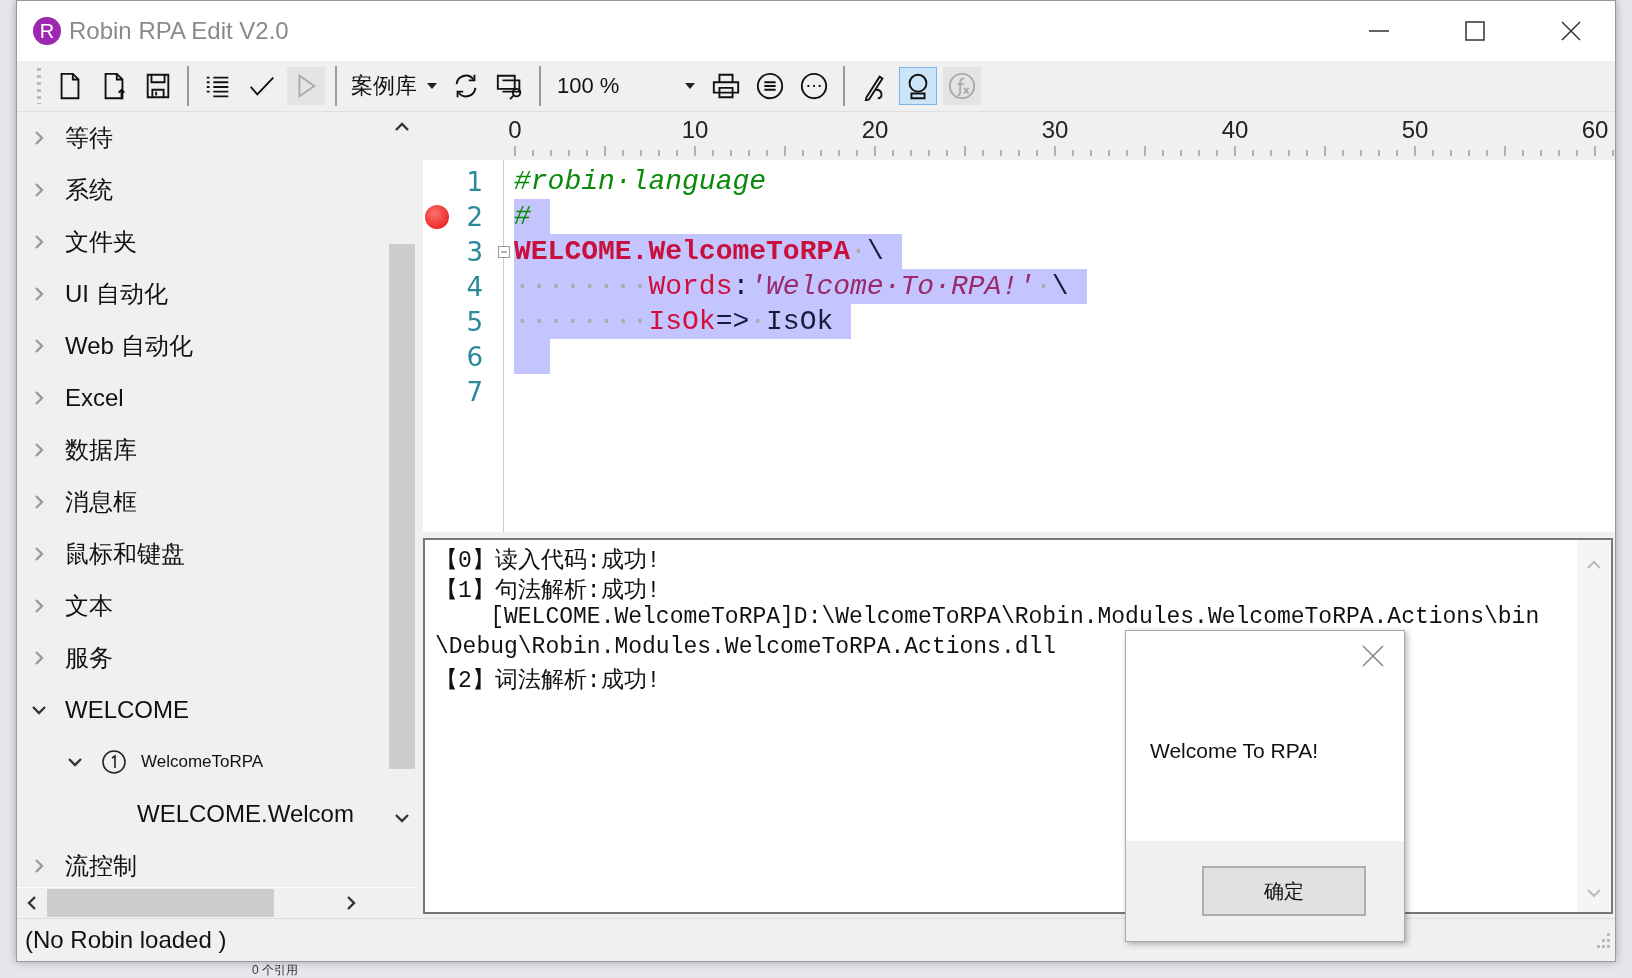 This screenshot has height=978, width=1632. I want to click on tree-item: 文本, so click(89, 606).